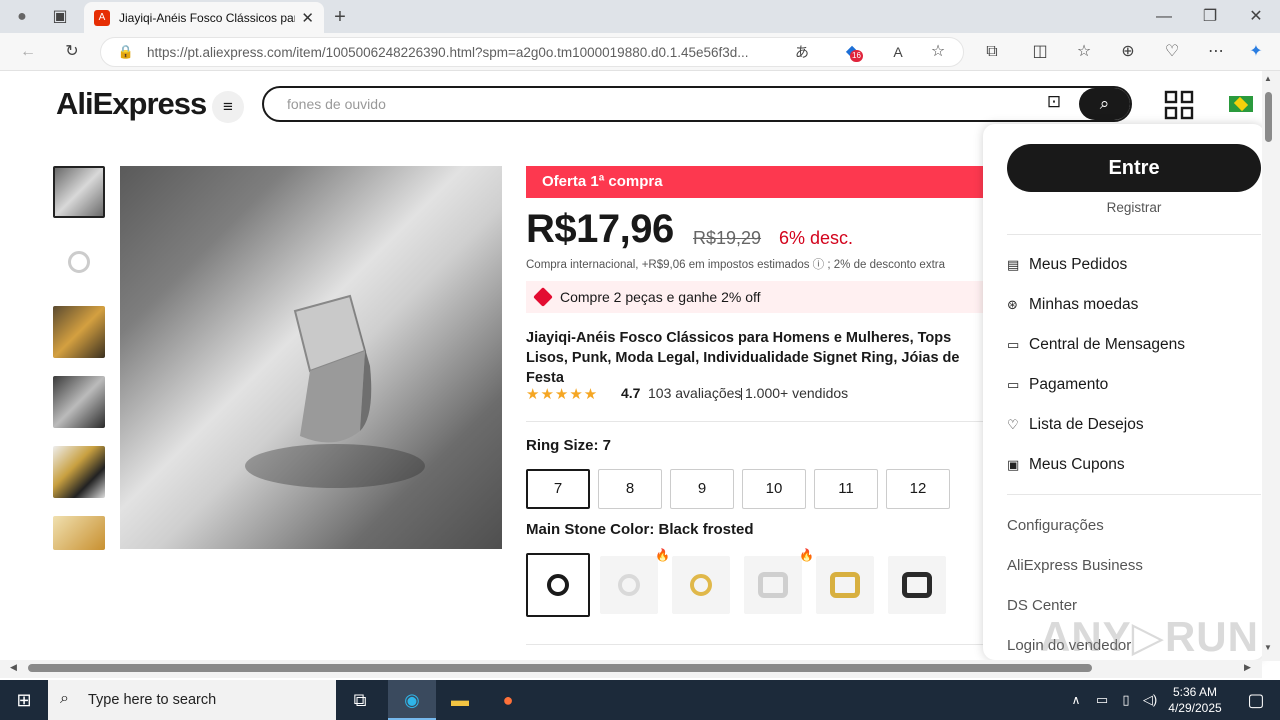 This screenshot has width=1280, height=720. Describe the element at coordinates (152, 700) in the screenshot. I see `taskbar-search-placeholder: Type here to search` at that location.